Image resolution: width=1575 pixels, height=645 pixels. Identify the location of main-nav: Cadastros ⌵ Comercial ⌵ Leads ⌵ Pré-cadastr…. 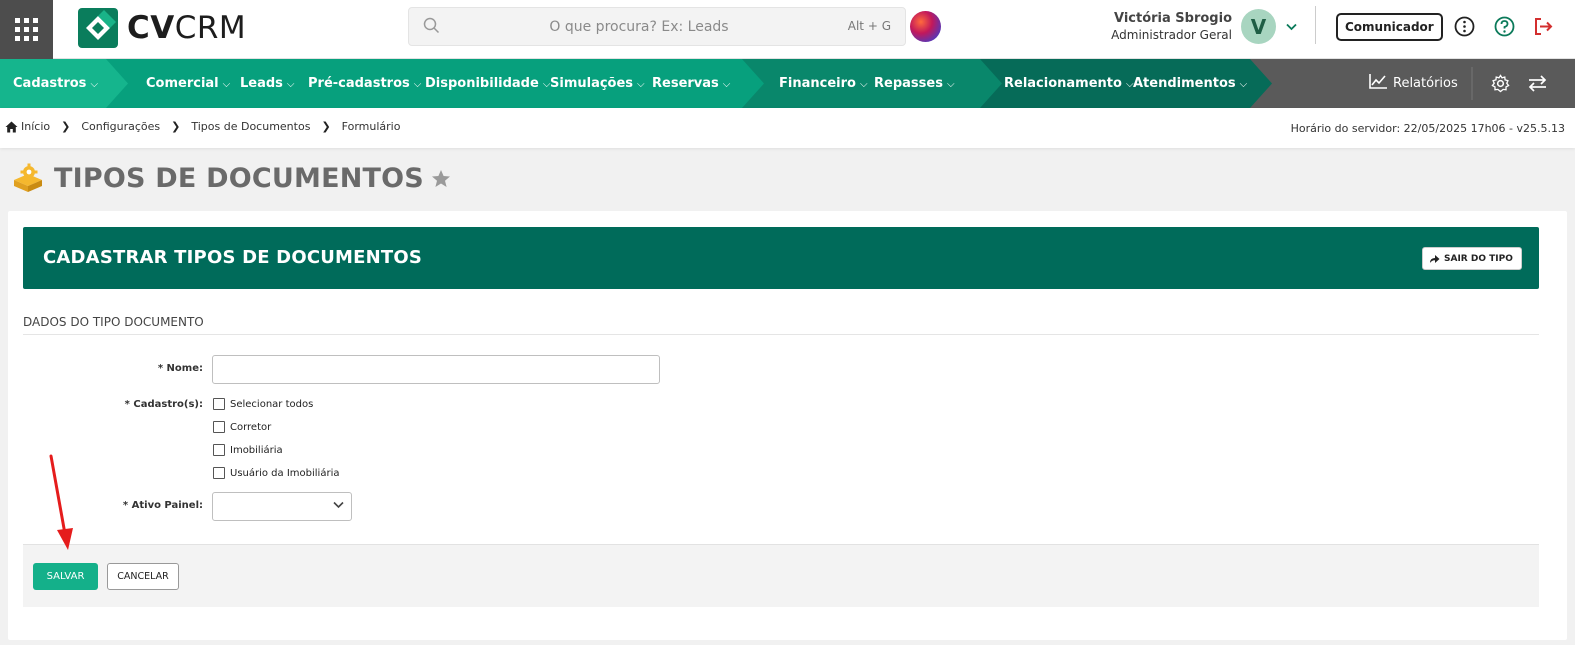
(787, 83).